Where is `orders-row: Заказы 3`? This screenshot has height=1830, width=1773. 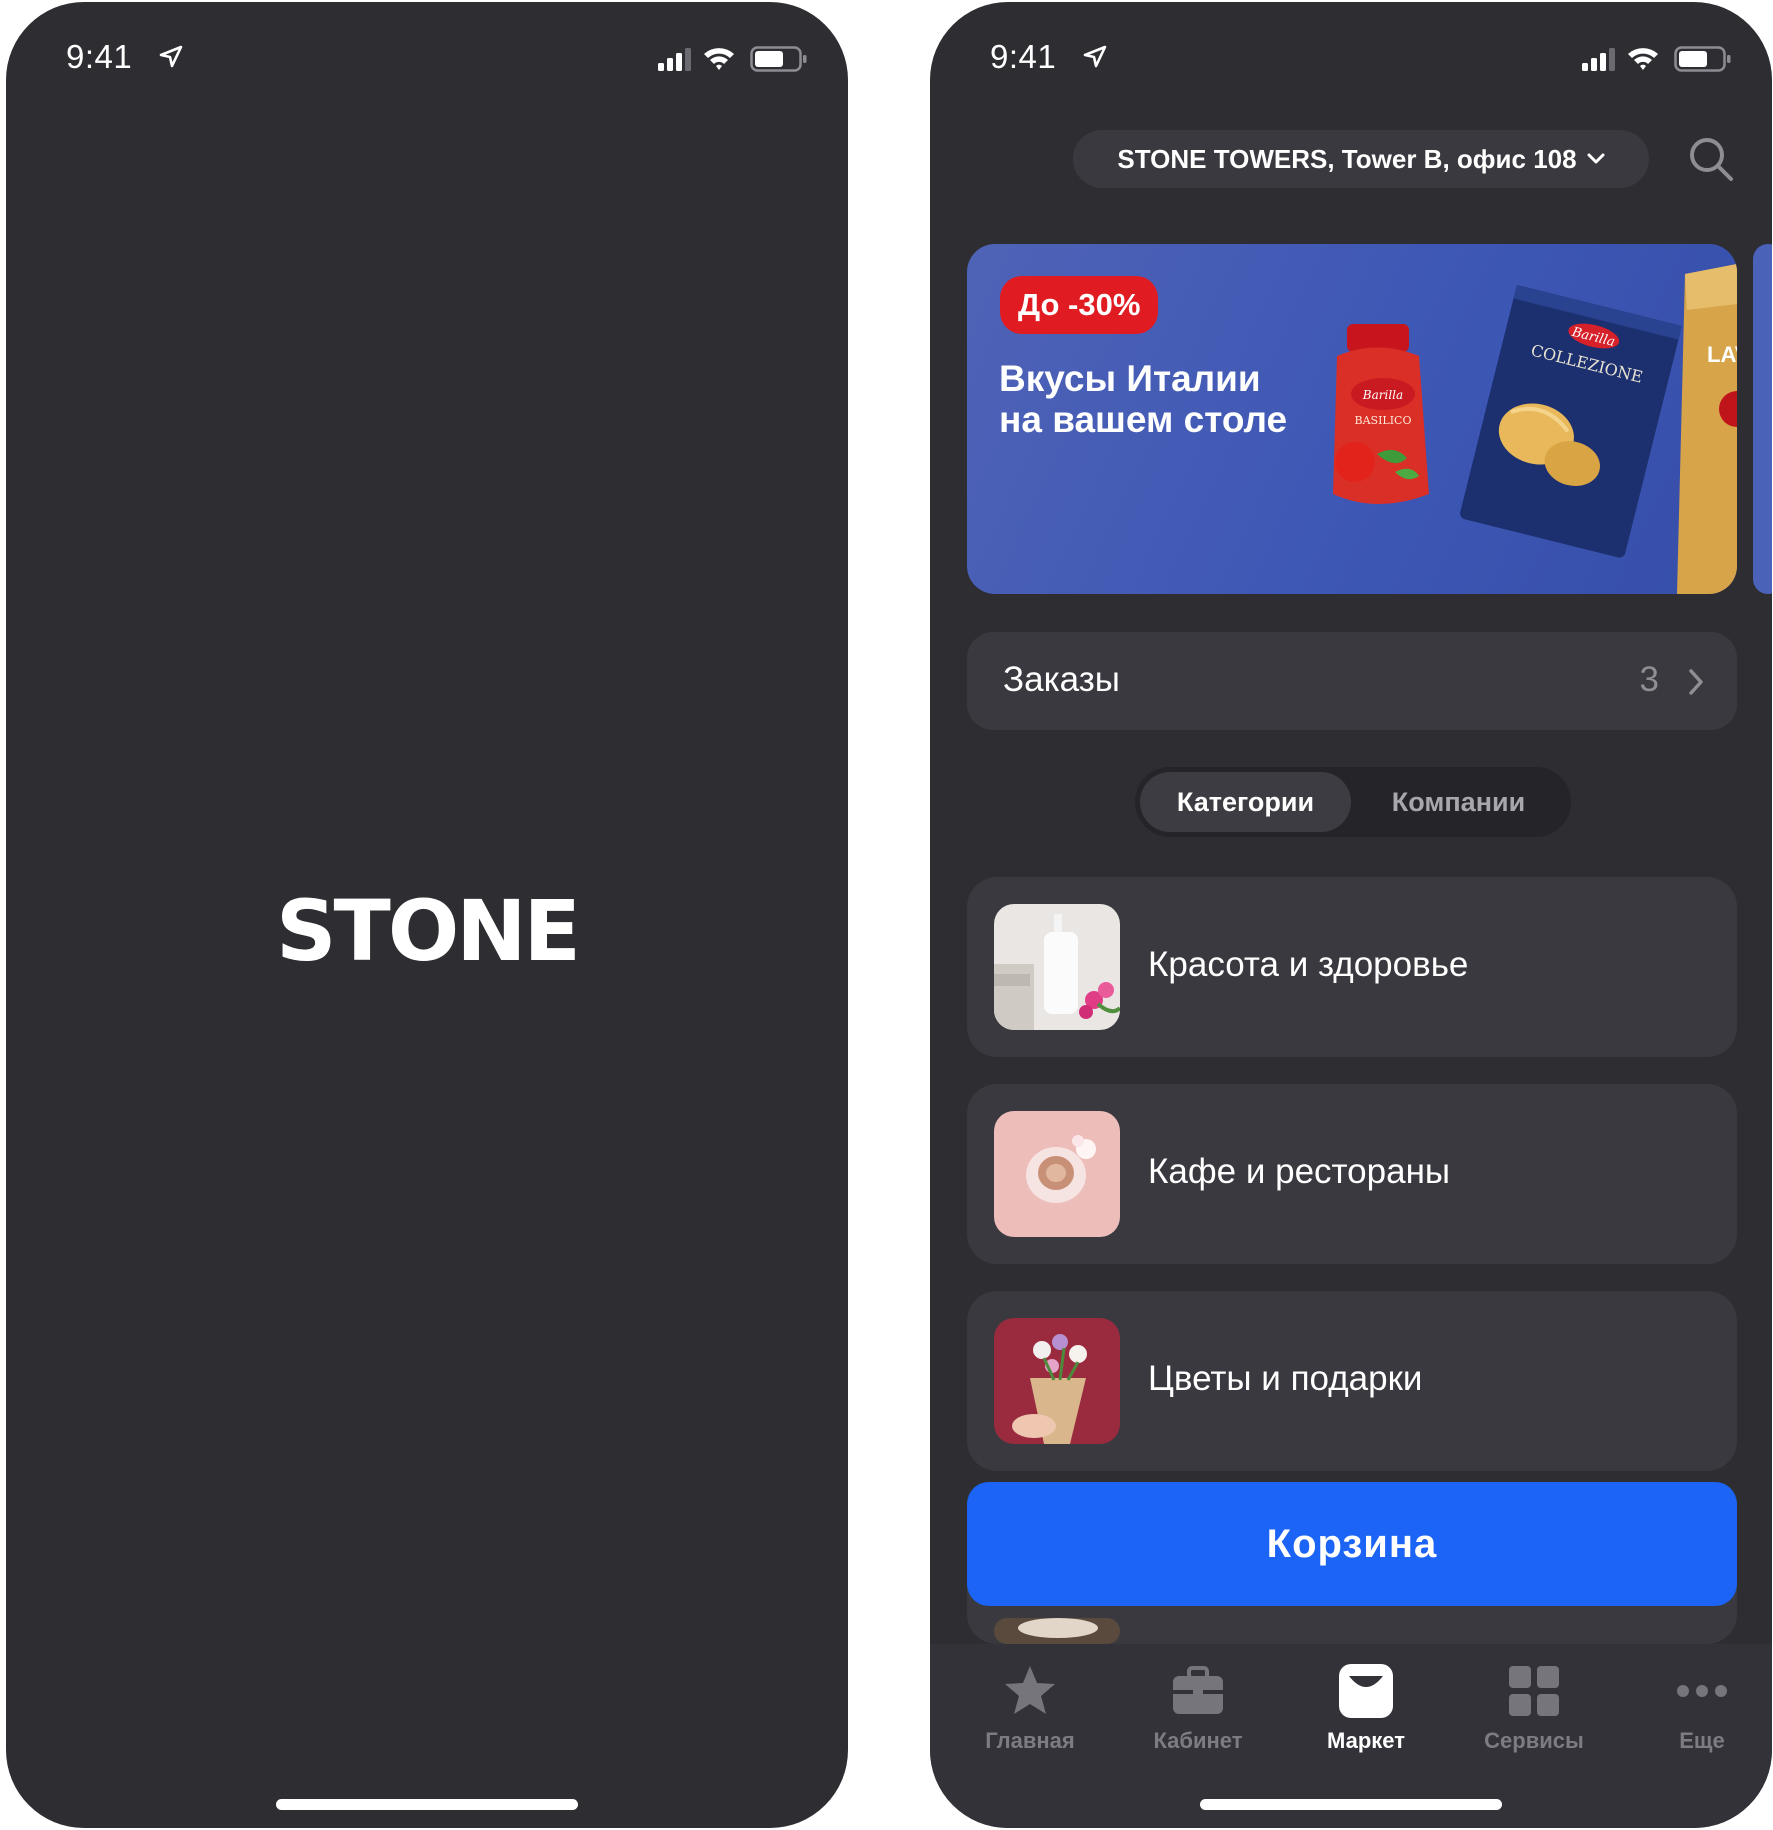 orders-row: Заказы 3 is located at coordinates (1352, 681).